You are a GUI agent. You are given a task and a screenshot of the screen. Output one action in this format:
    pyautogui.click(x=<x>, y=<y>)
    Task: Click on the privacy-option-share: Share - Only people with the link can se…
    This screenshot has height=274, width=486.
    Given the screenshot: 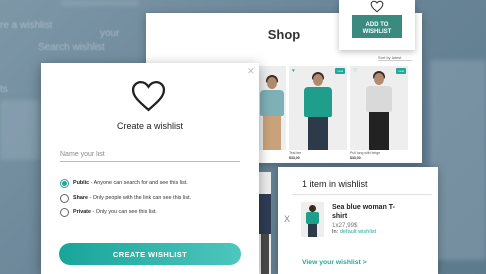 What is the action you would take?
    pyautogui.click(x=125, y=198)
    